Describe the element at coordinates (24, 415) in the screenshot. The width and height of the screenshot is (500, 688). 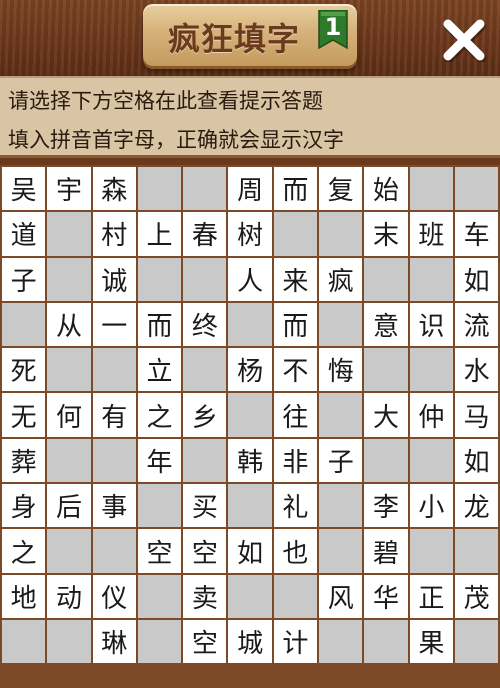
I see `grid-cell: 无` at that location.